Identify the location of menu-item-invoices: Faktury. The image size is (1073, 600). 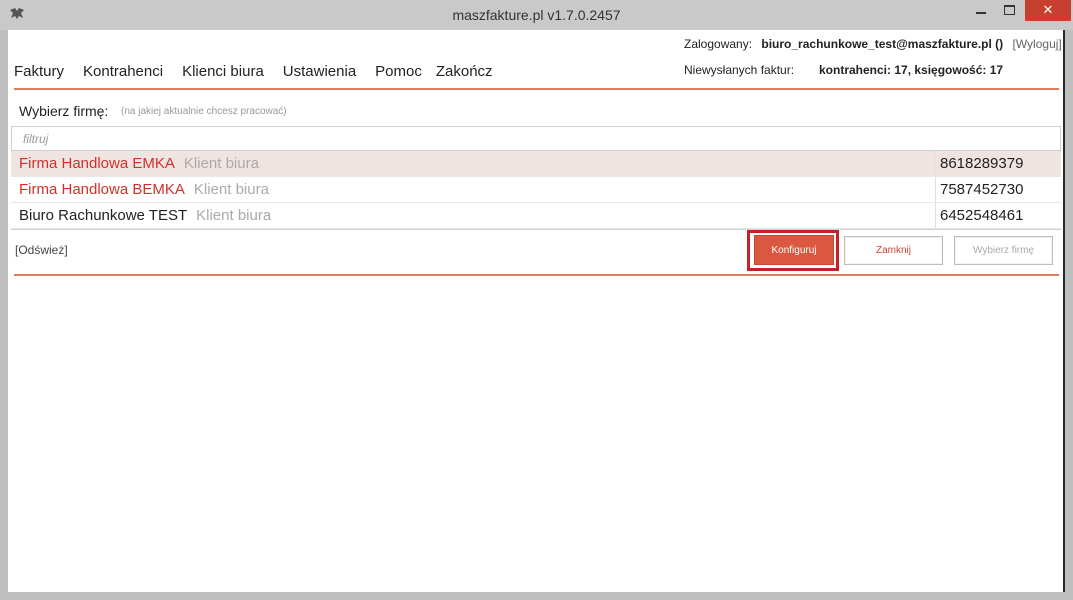
(39, 71).